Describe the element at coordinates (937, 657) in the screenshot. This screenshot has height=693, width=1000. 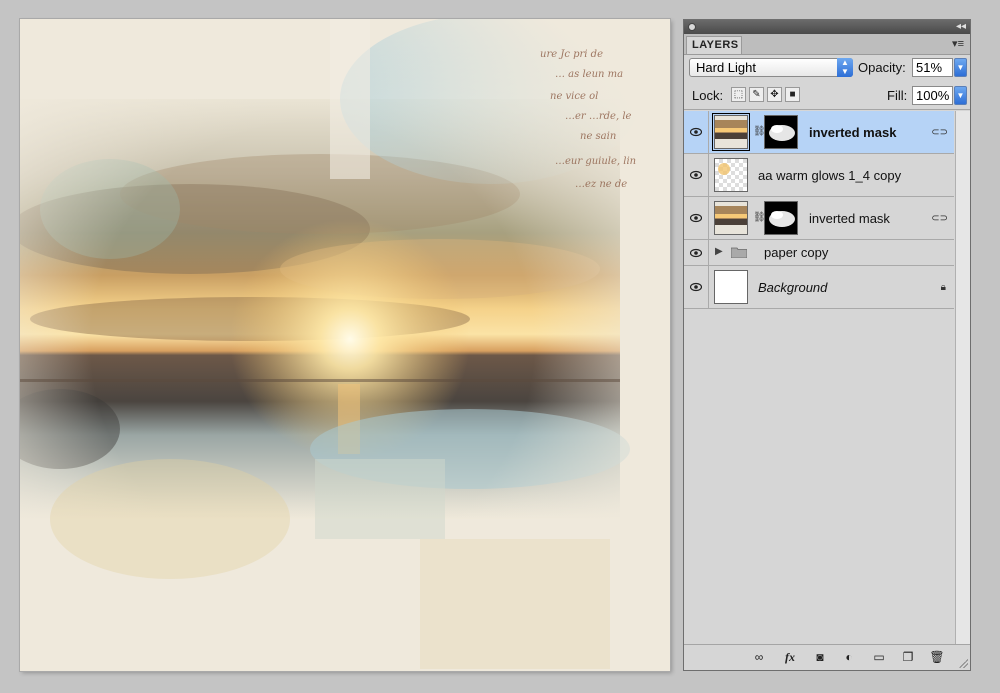
I see `trash-icon: 🗑︎` at that location.